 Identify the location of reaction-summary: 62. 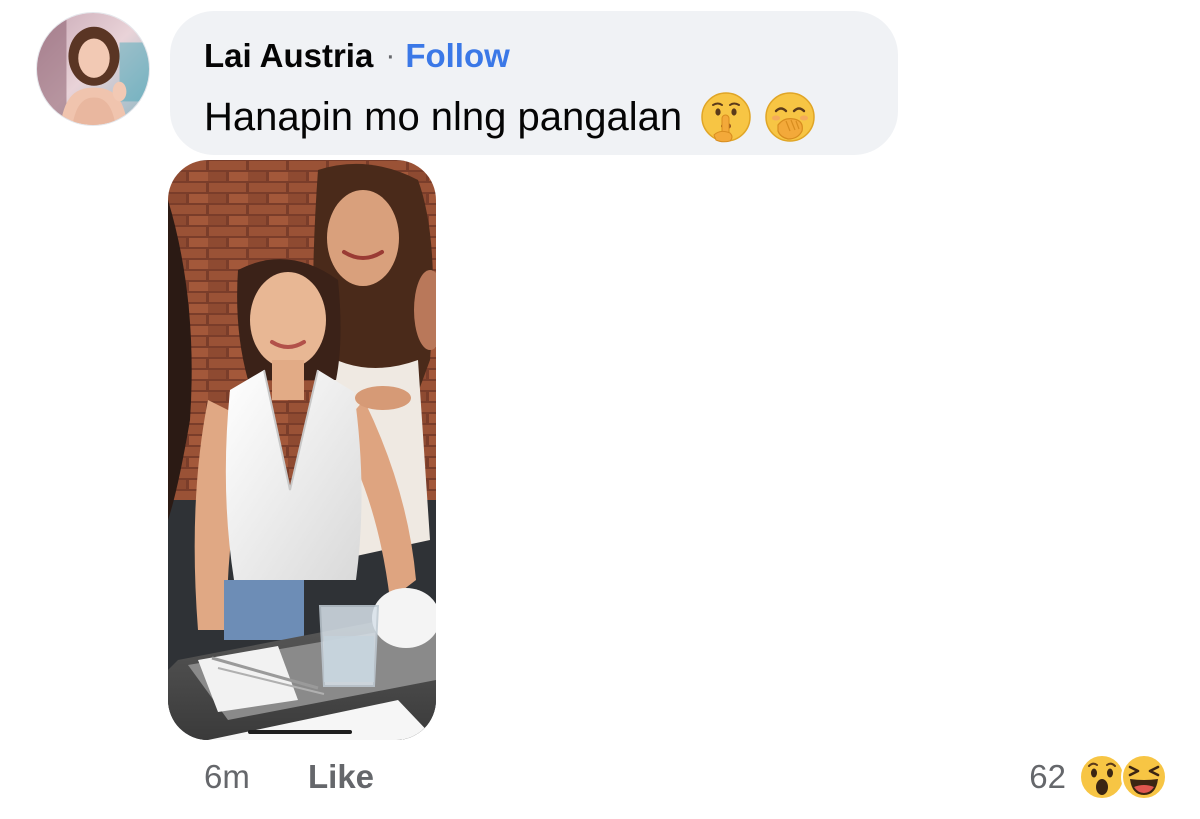
(1098, 777).